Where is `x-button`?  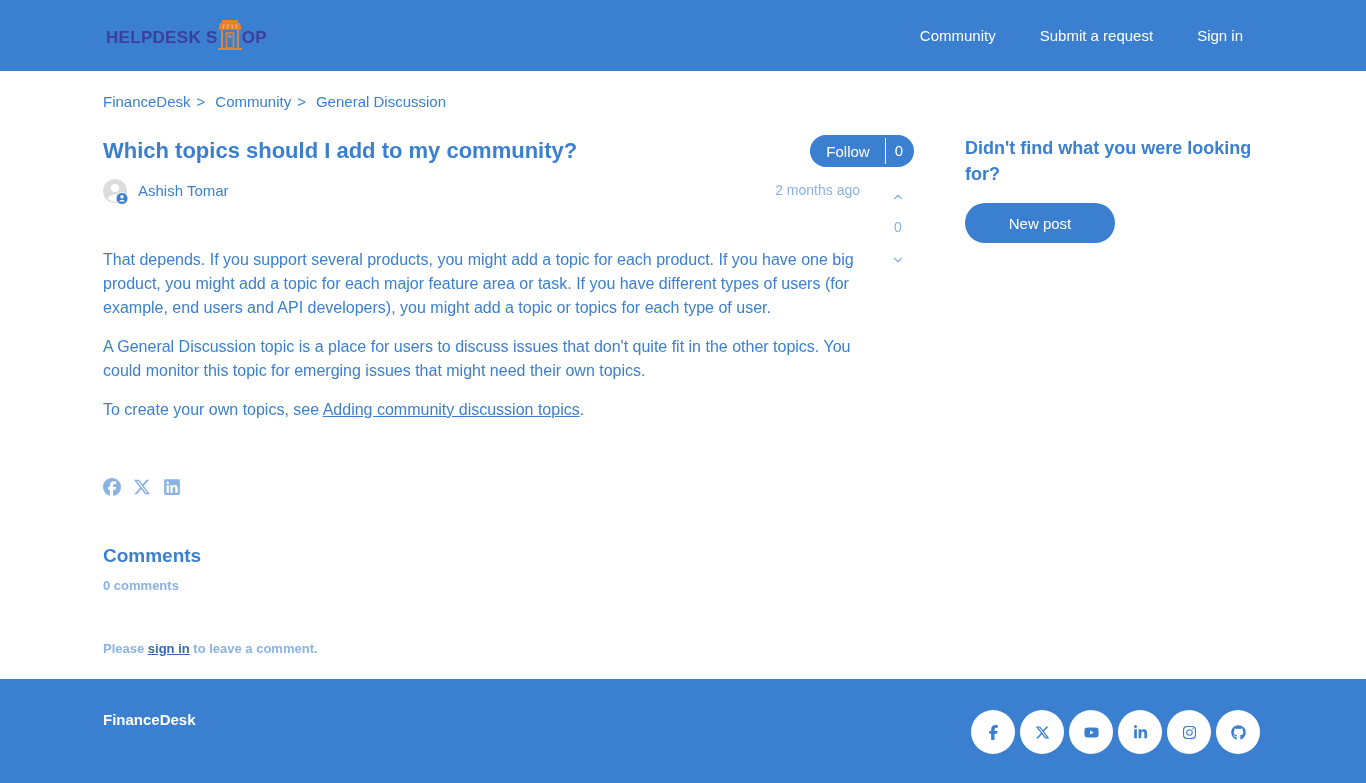 x-button is located at coordinates (1042, 732).